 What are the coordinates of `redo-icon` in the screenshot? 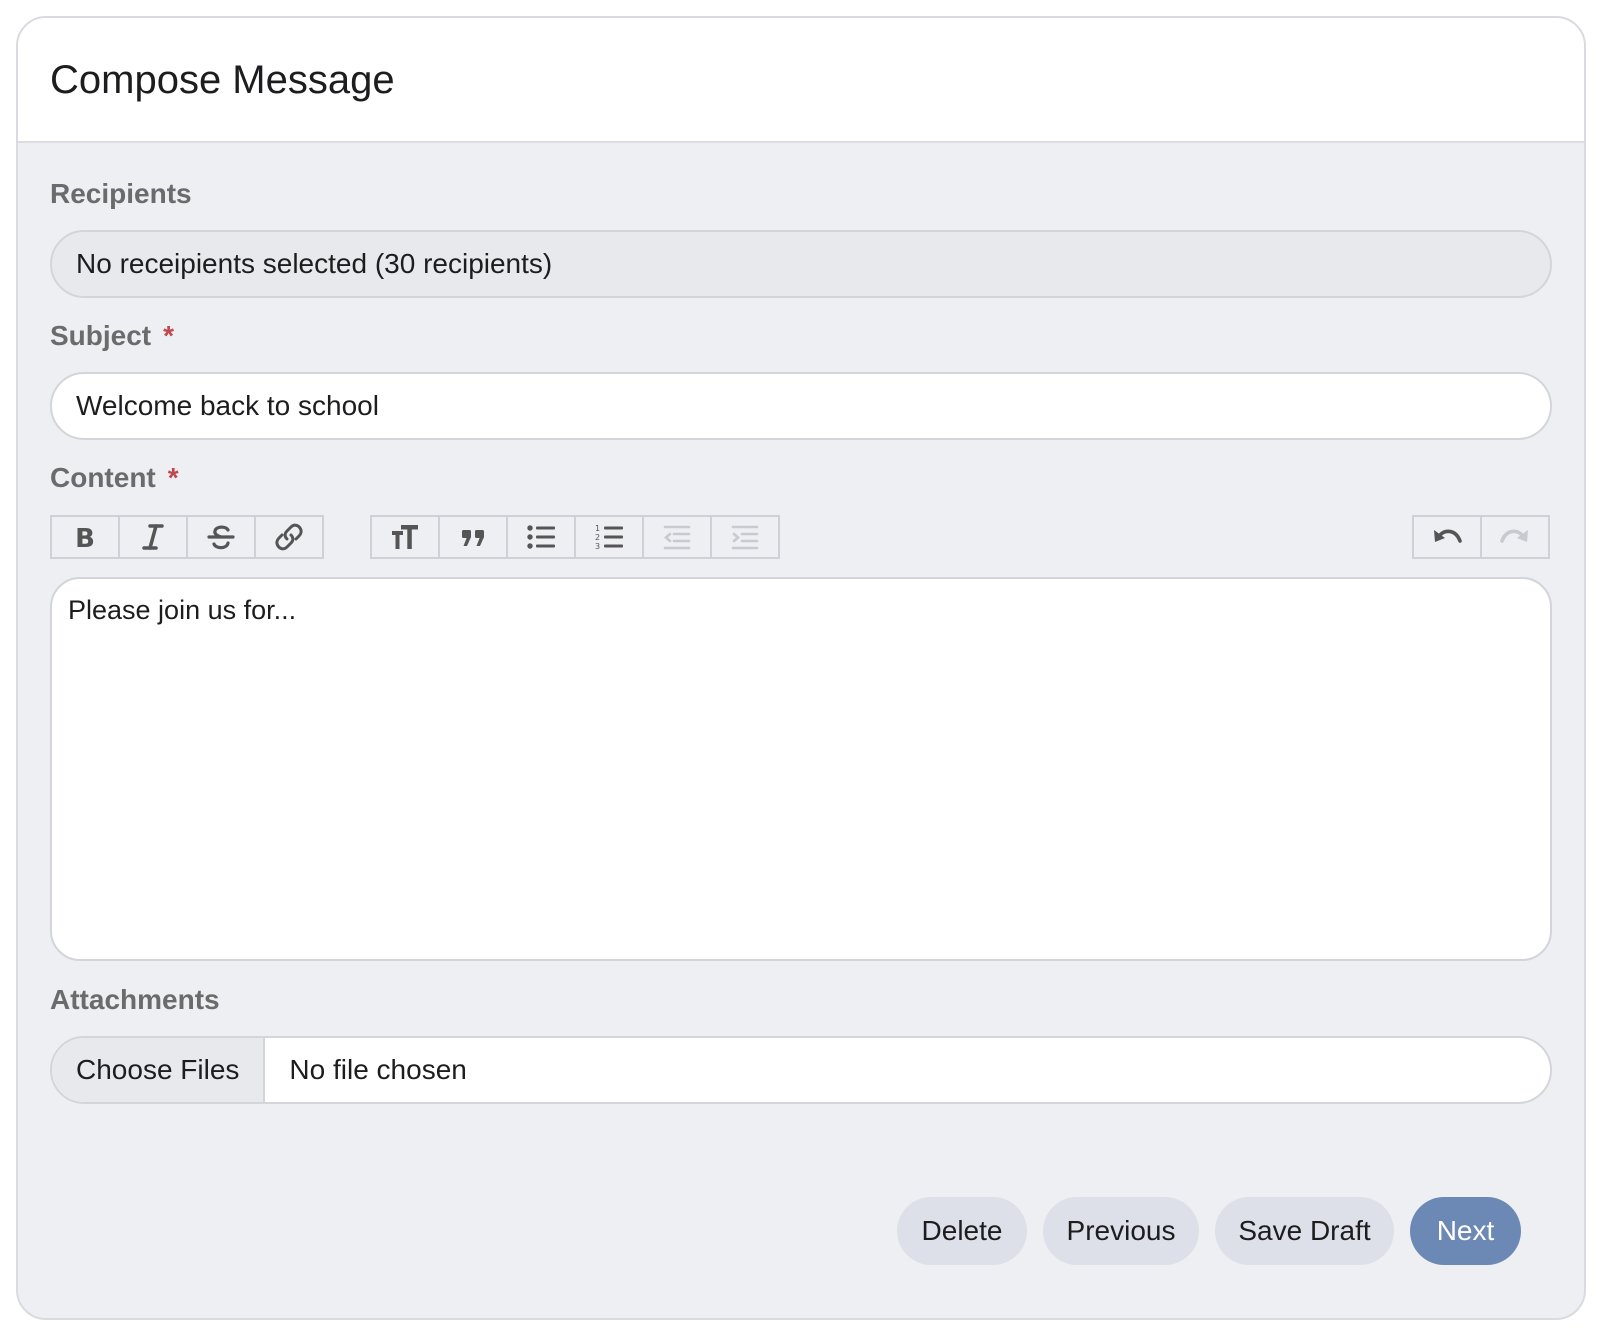 It's located at (1514, 536).